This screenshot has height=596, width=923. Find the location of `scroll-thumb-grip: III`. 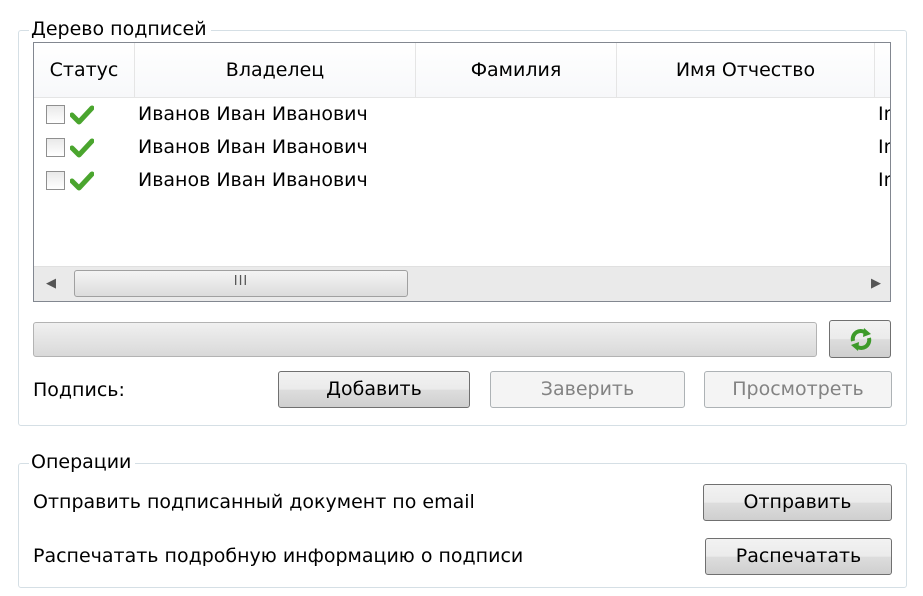

scroll-thumb-grip: III is located at coordinates (241, 281).